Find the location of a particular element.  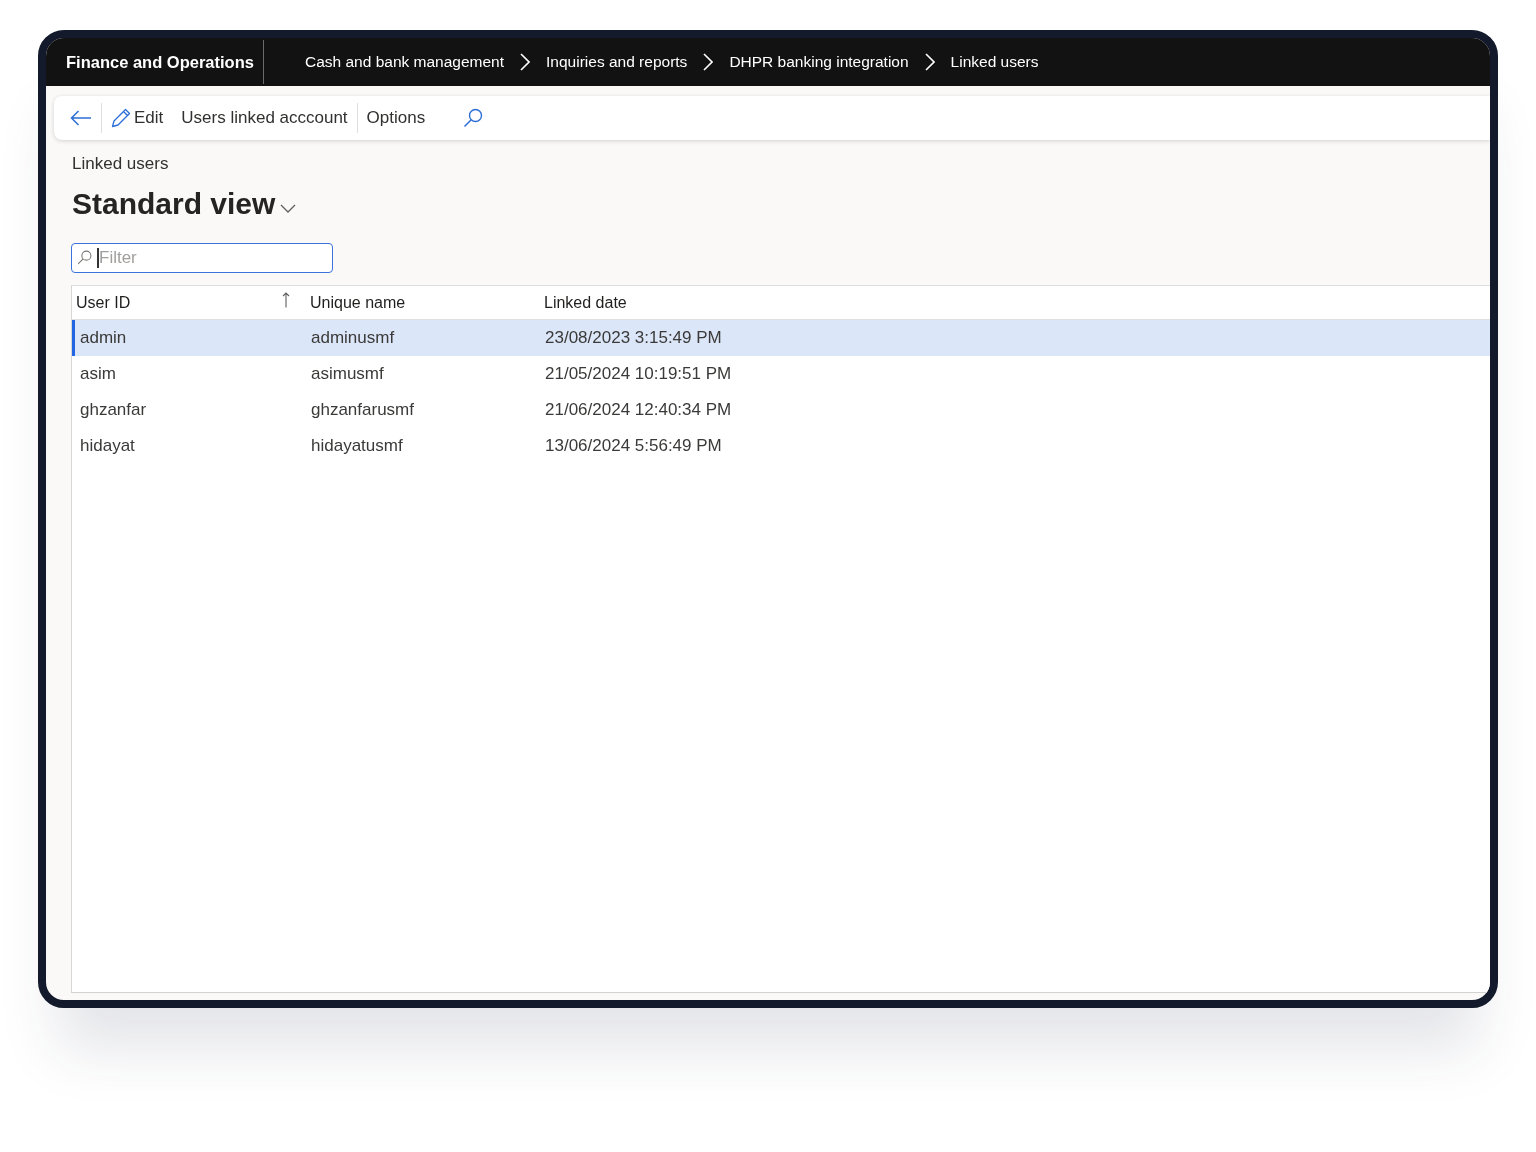

breadcrumb-link: Inquiries and reports is located at coordinates (617, 62).